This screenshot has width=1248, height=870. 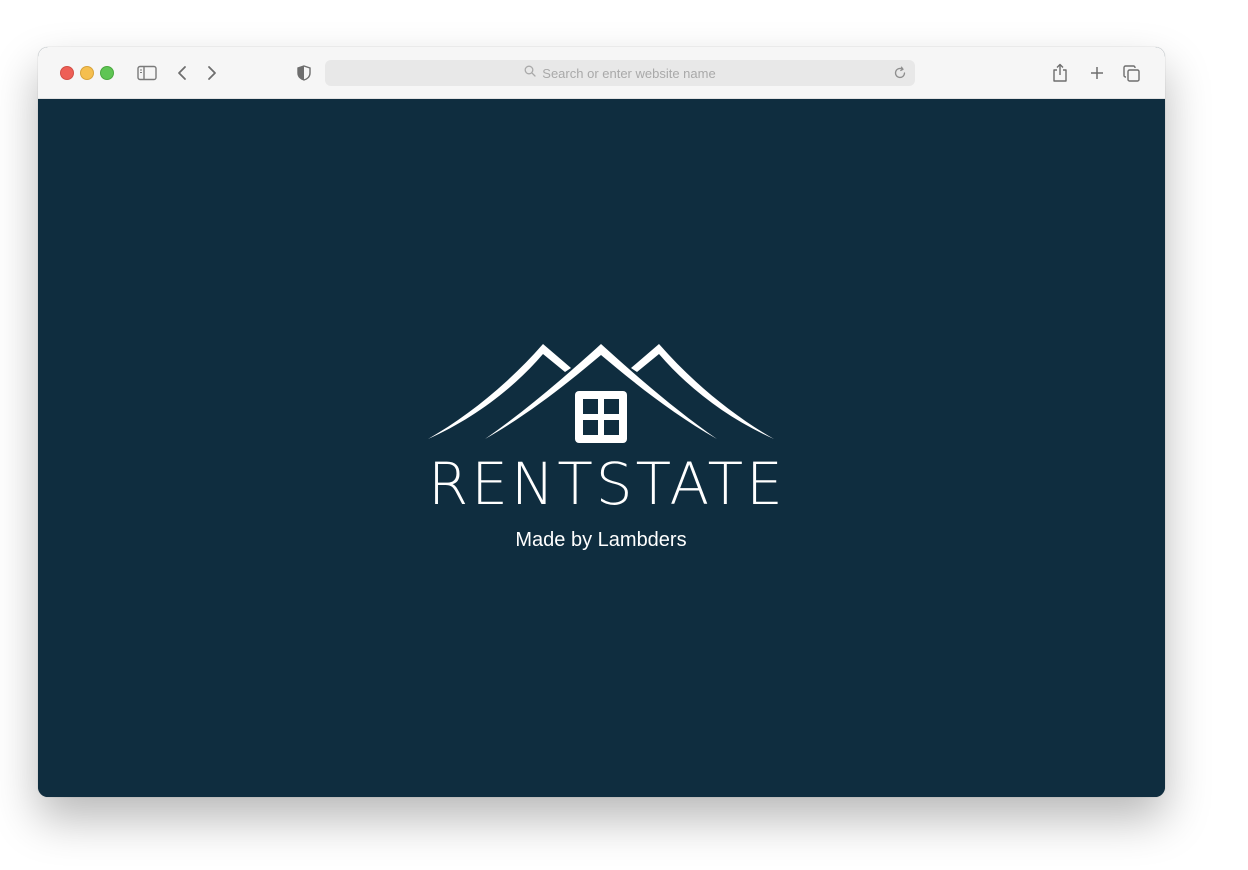 I want to click on minimize-window-button, so click(x=87, y=73).